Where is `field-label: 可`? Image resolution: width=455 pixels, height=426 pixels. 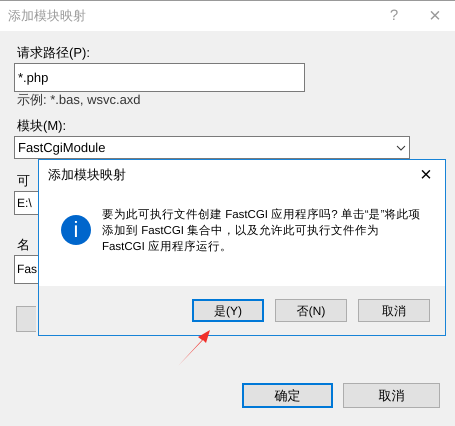 field-label: 可 is located at coordinates (23, 181).